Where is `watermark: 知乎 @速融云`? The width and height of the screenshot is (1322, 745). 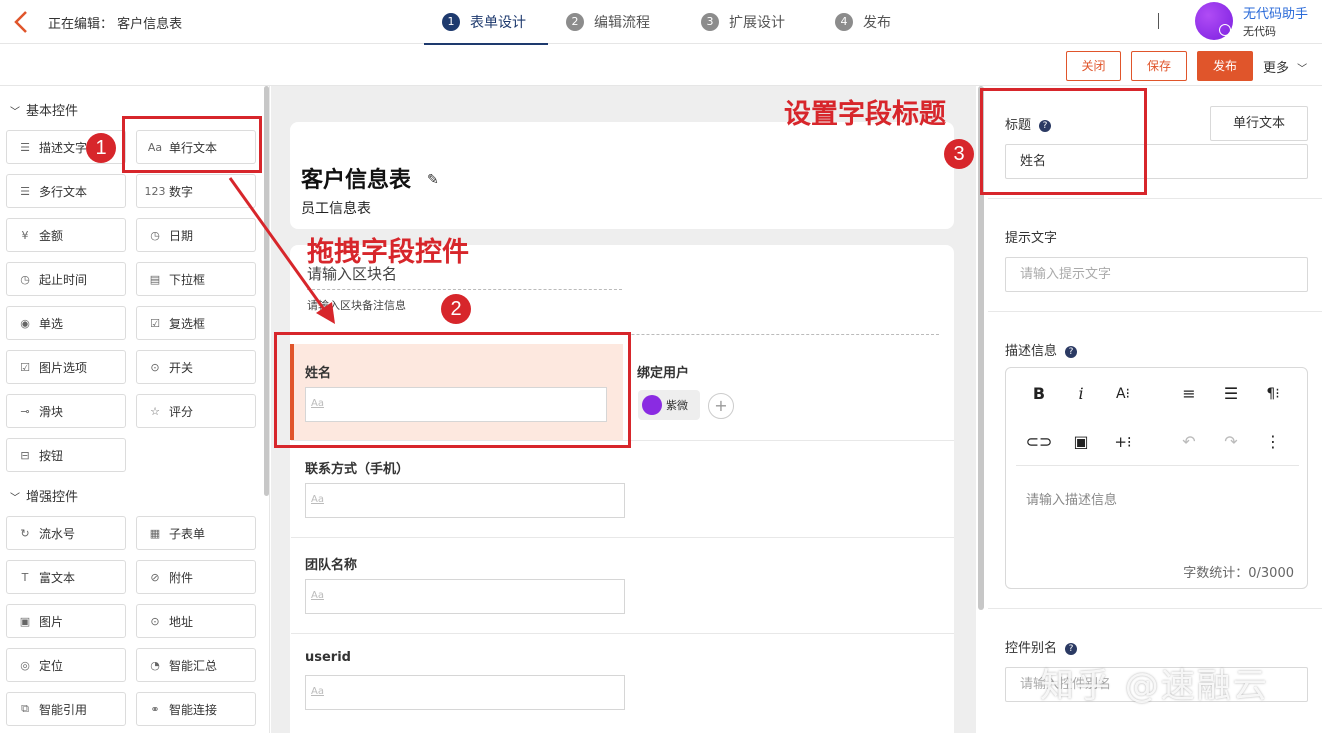
watermark: 知乎 @速融云 is located at coordinates (1154, 686).